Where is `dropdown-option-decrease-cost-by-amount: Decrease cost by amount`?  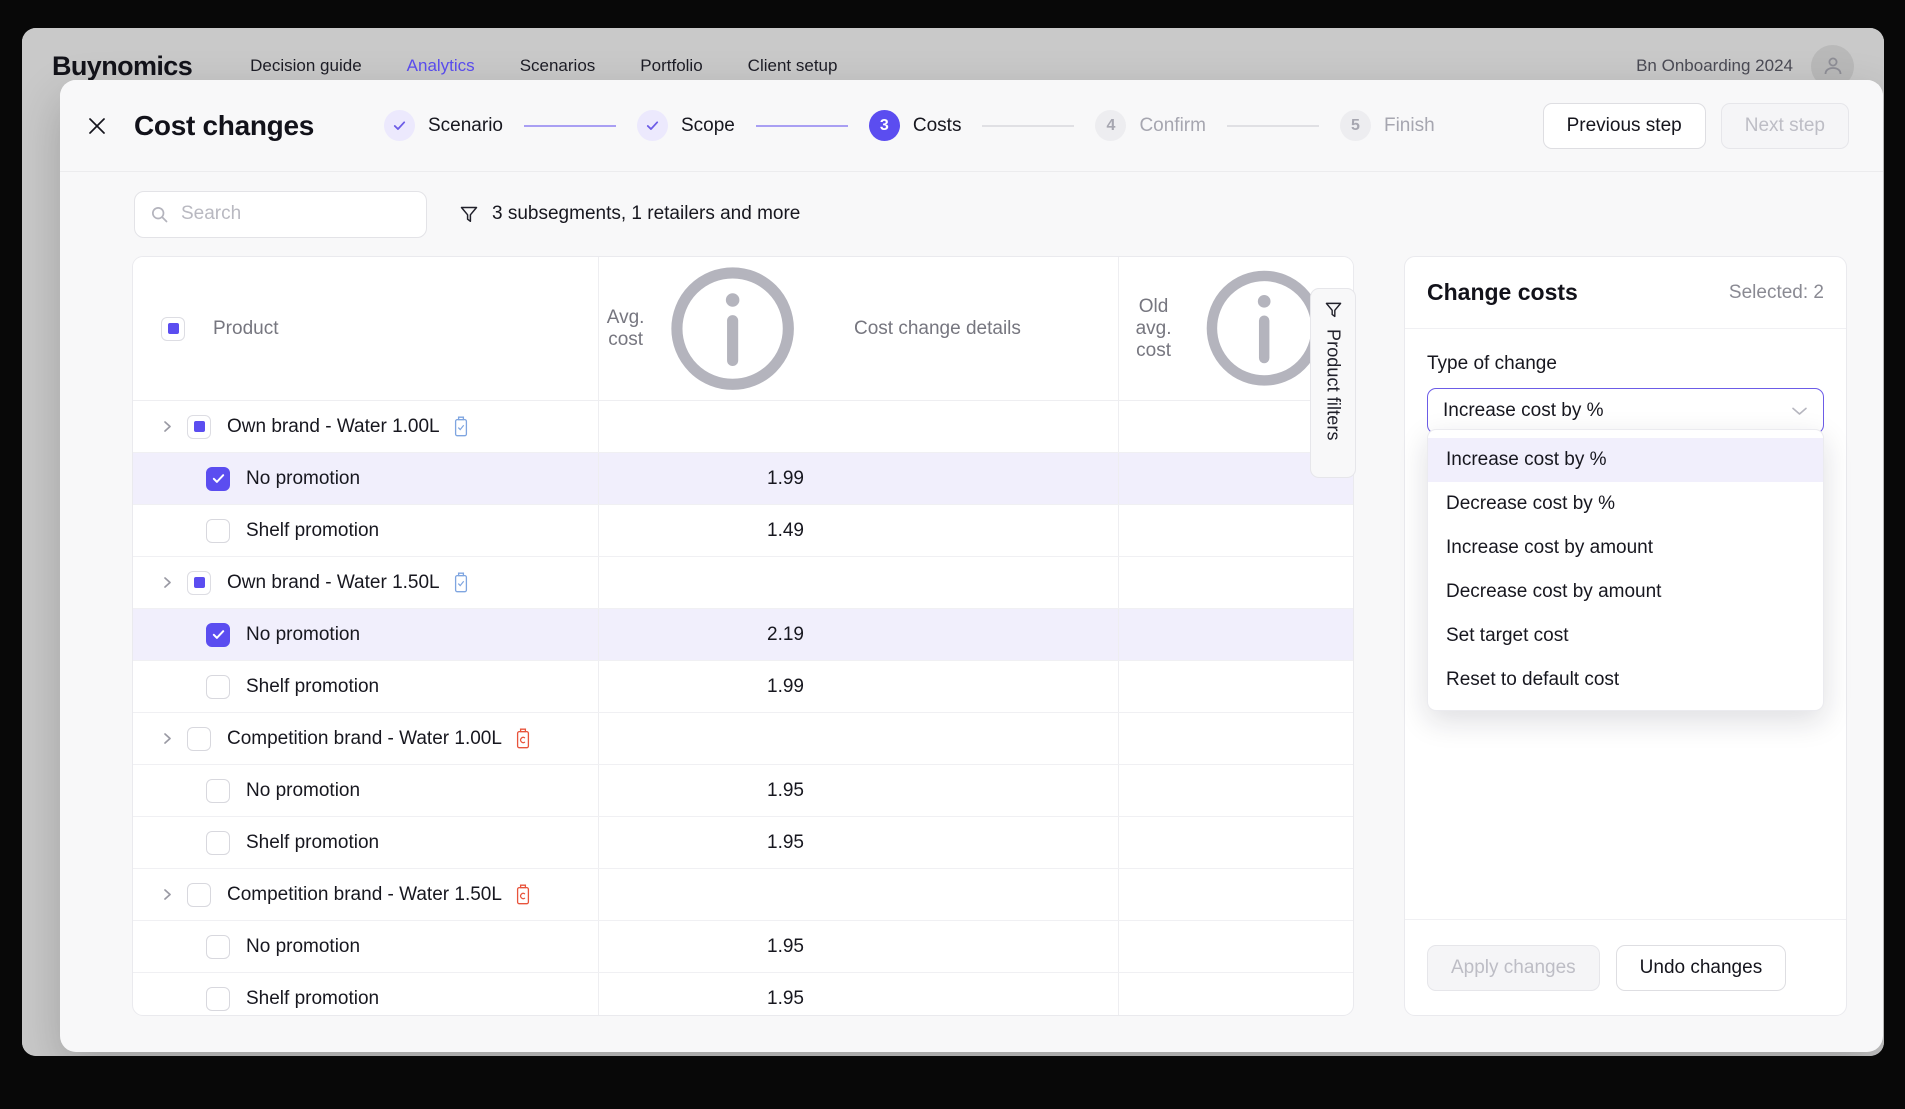 dropdown-option-decrease-cost-by-amount: Decrease cost by amount is located at coordinates (1625, 592).